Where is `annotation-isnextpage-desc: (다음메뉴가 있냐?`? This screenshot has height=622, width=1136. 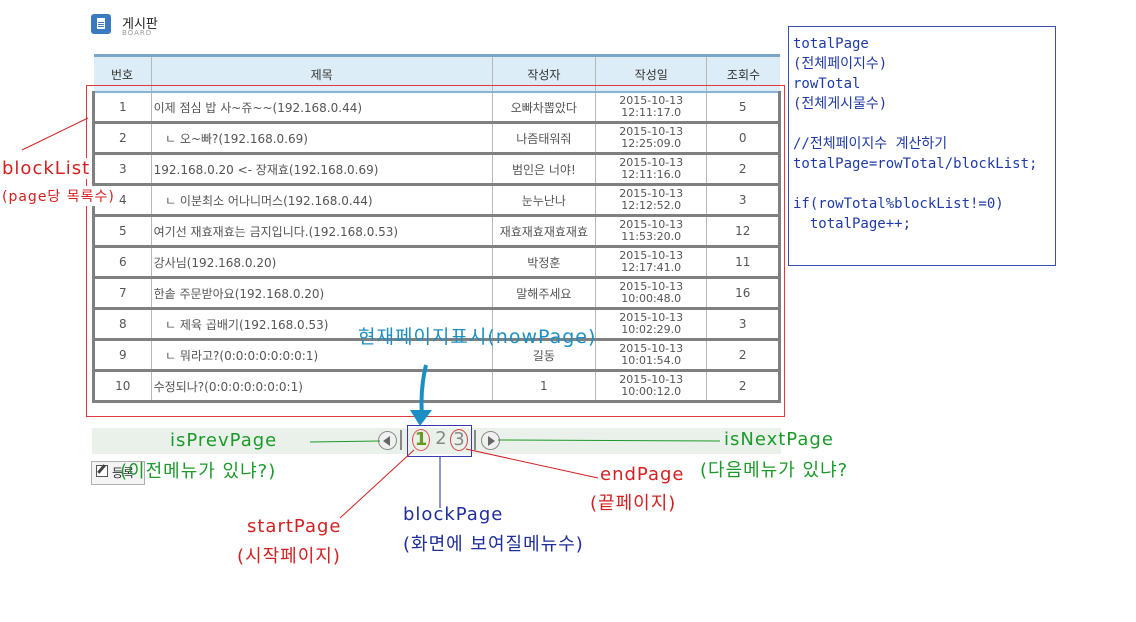 annotation-isnextpage-desc: (다음메뉴가 있냐? is located at coordinates (774, 470).